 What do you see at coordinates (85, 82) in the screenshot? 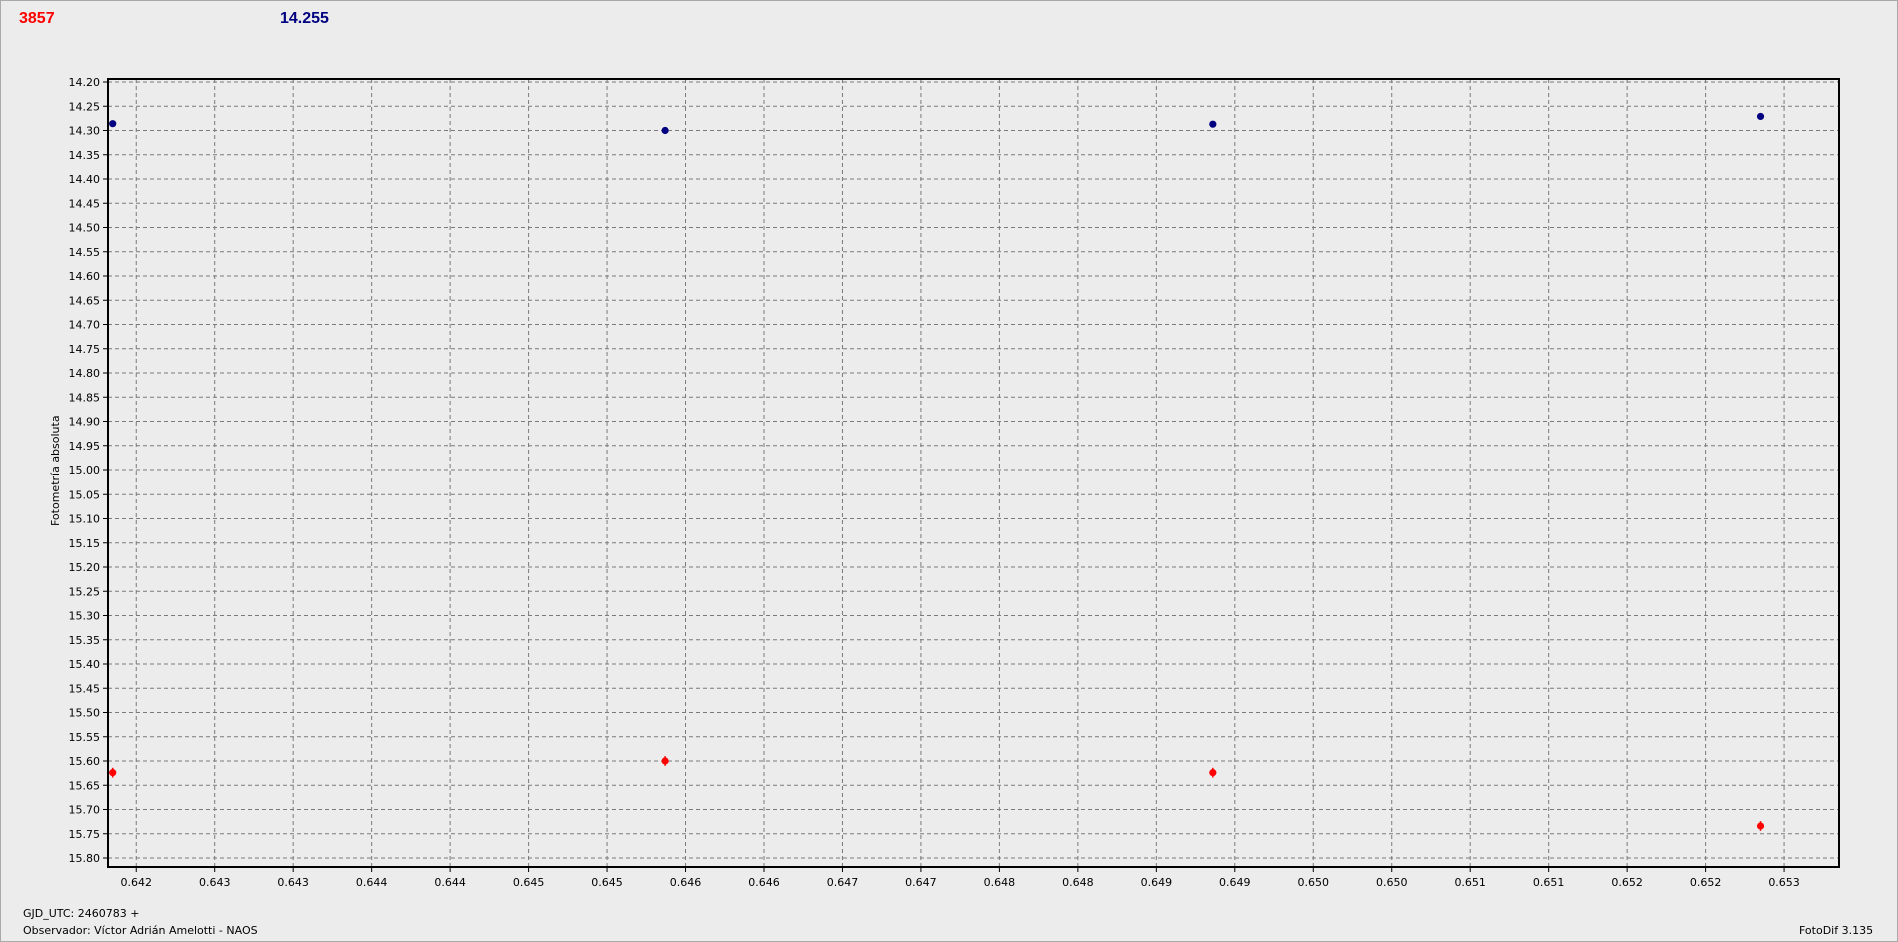
I see `y-tick-label: 14.20` at bounding box center [85, 82].